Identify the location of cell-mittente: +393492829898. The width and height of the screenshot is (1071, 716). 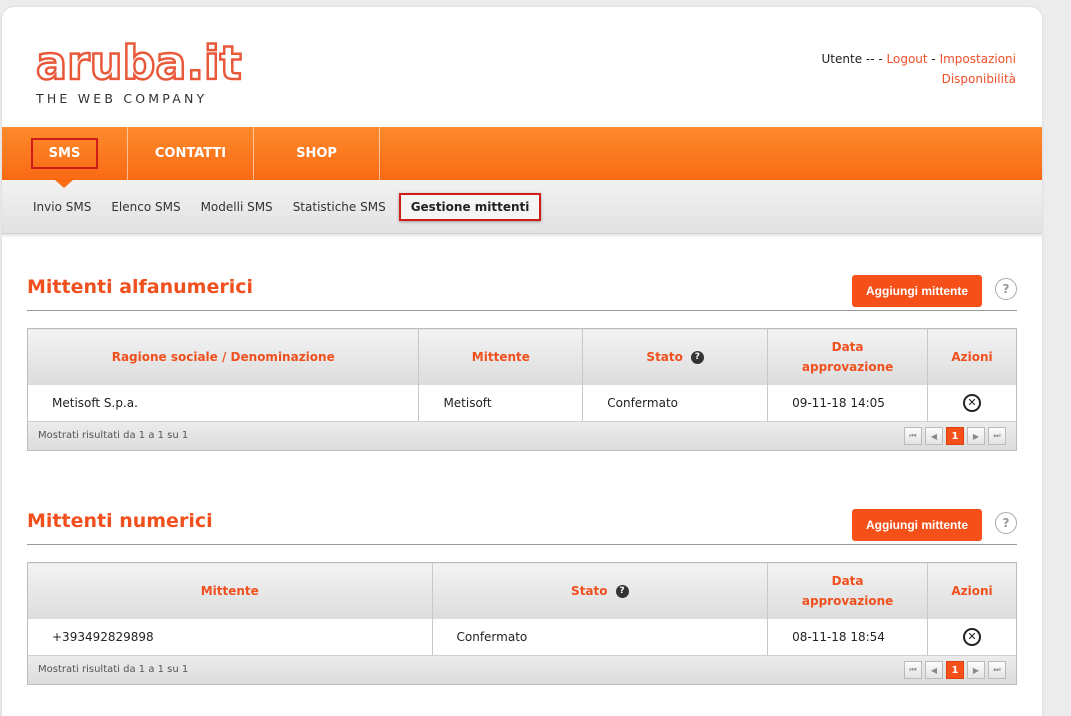
(230, 637).